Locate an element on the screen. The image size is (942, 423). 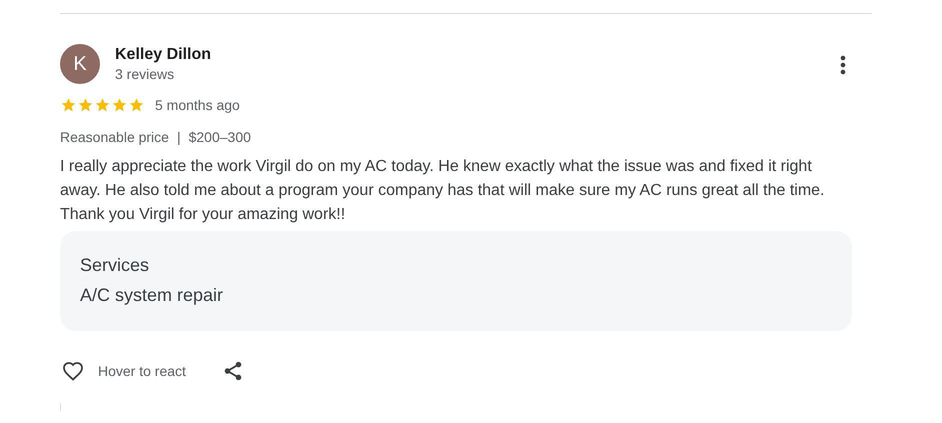
price-label: Reasonable price is located at coordinates (114, 137).